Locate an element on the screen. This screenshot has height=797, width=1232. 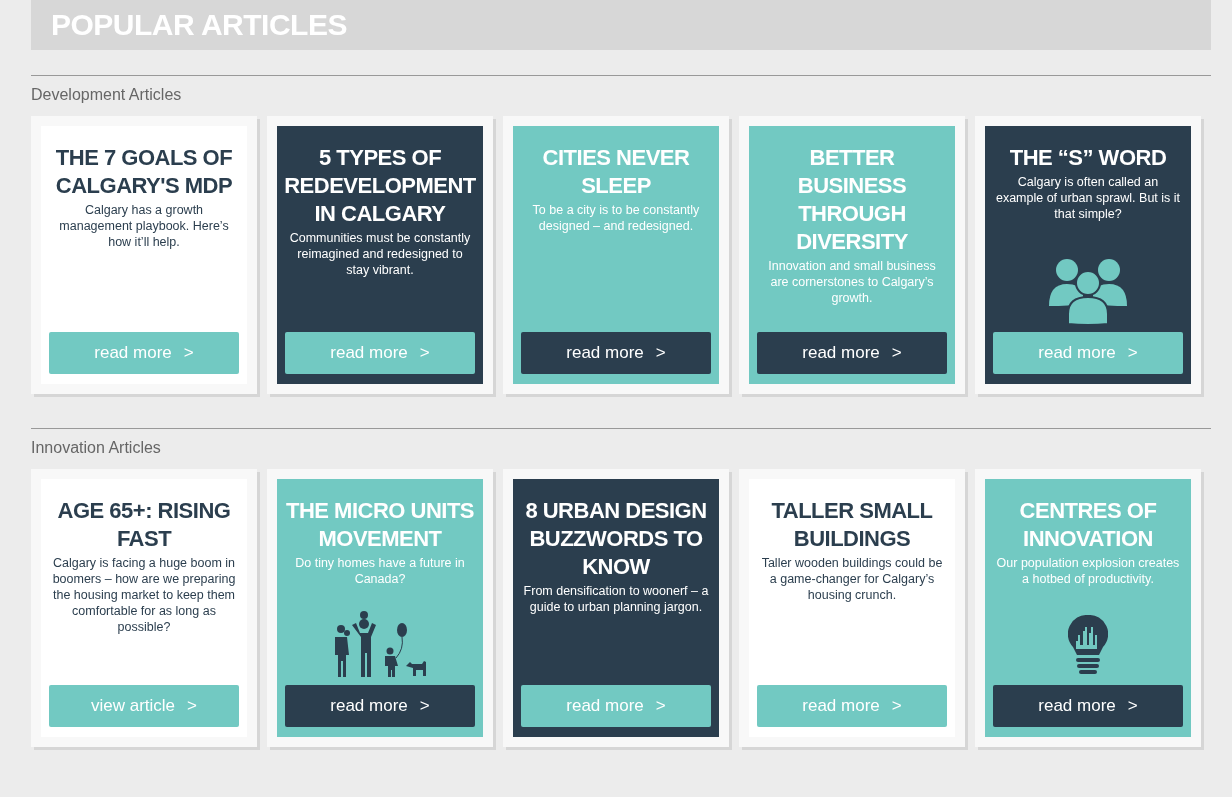
article-title: 8 URBAN DESIGN BUZZWORDS TO KNOW is located at coordinates (616, 539).